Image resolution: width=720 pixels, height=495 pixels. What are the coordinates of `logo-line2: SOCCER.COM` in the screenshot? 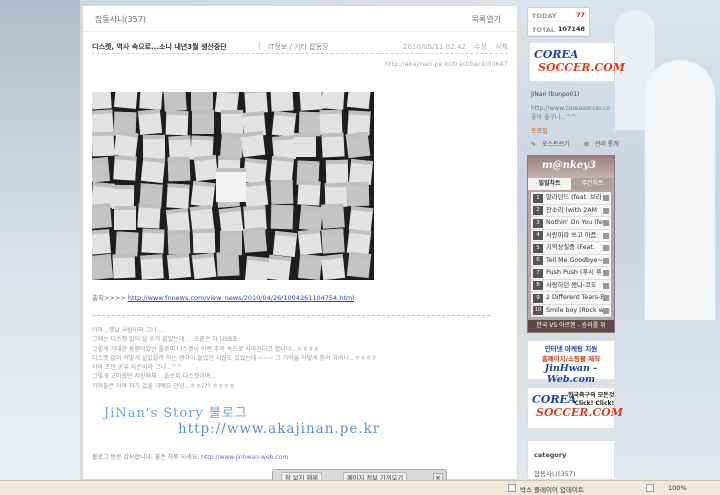 It's located at (581, 67).